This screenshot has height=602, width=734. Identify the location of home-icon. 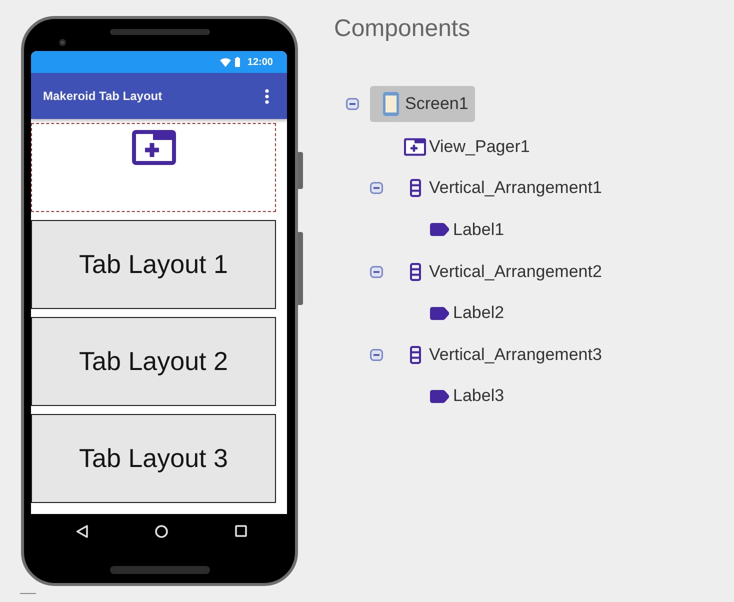
(161, 531).